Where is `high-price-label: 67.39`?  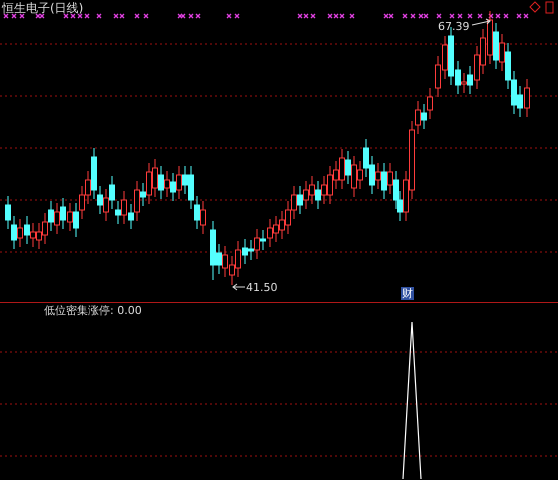 high-price-label: 67.39 is located at coordinates (454, 26).